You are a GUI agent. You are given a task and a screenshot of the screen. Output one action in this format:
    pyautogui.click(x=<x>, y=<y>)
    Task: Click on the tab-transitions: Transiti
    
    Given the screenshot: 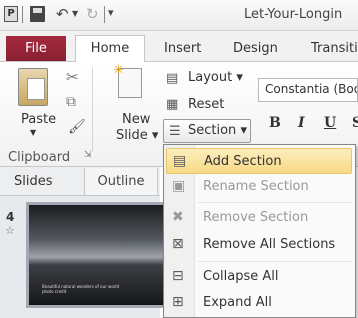 What is the action you would take?
    pyautogui.click(x=334, y=48)
    